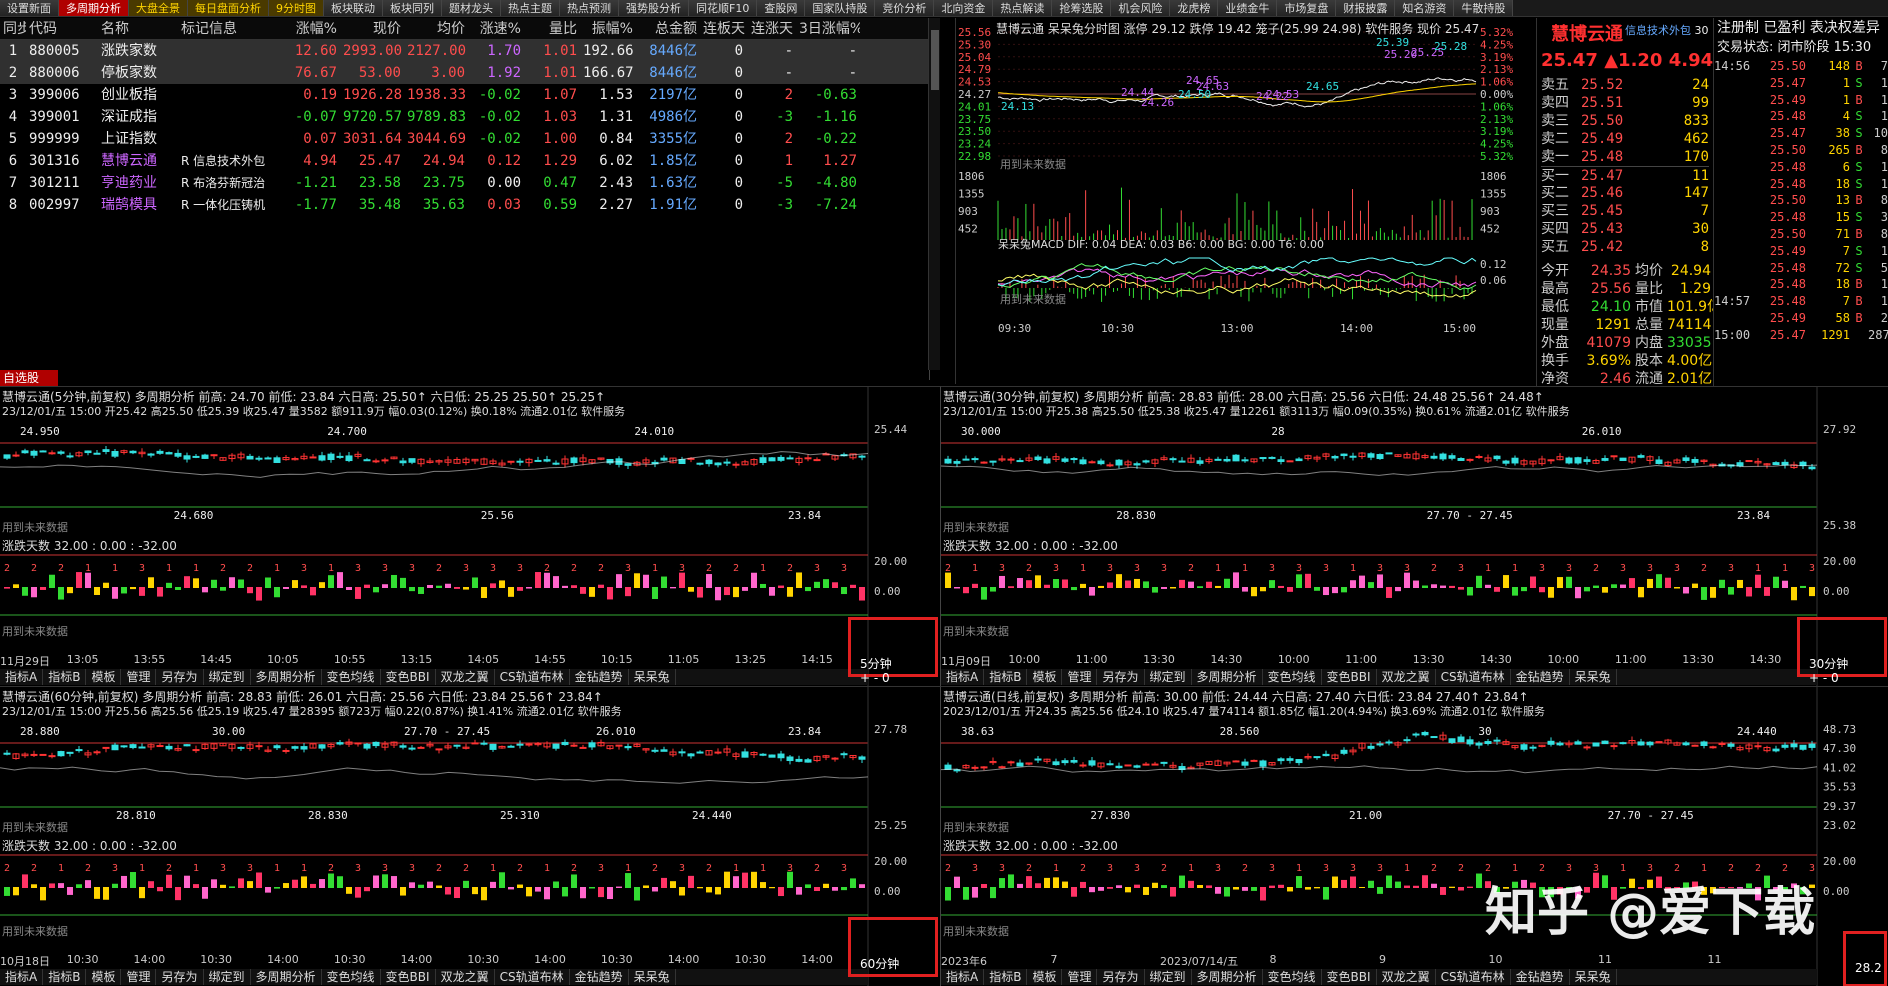 Image resolution: width=1888 pixels, height=986 pixels. Describe the element at coordinates (608, 28) in the screenshot. I see `column-header: 振幅%` at that location.